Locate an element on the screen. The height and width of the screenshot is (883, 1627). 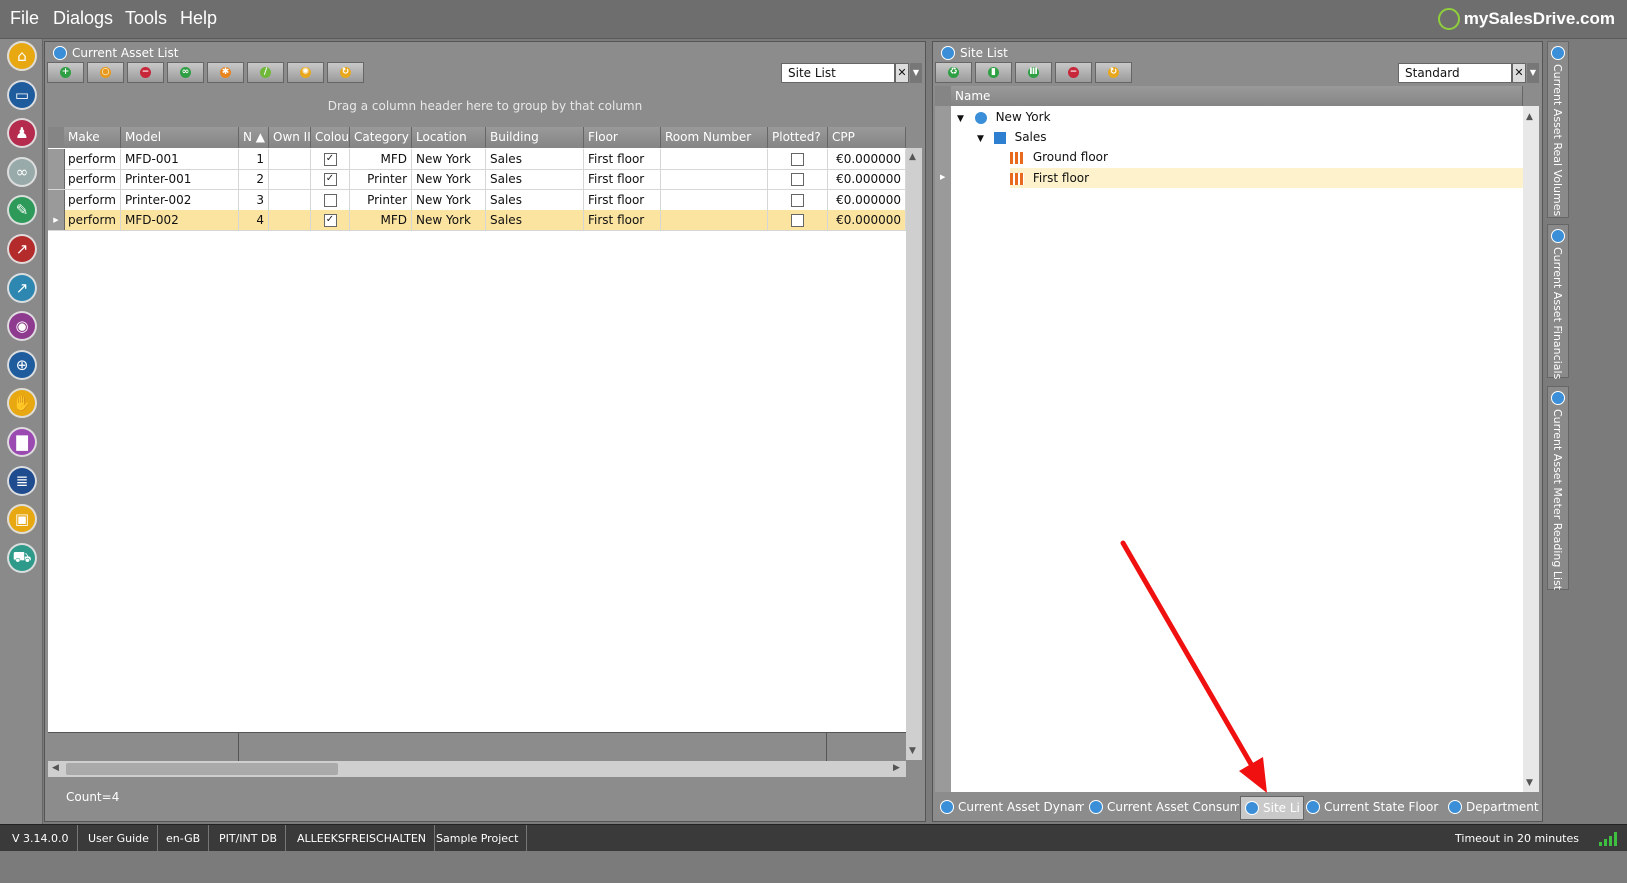
scroll-left-icon: ◀ is located at coordinates (55, 768).